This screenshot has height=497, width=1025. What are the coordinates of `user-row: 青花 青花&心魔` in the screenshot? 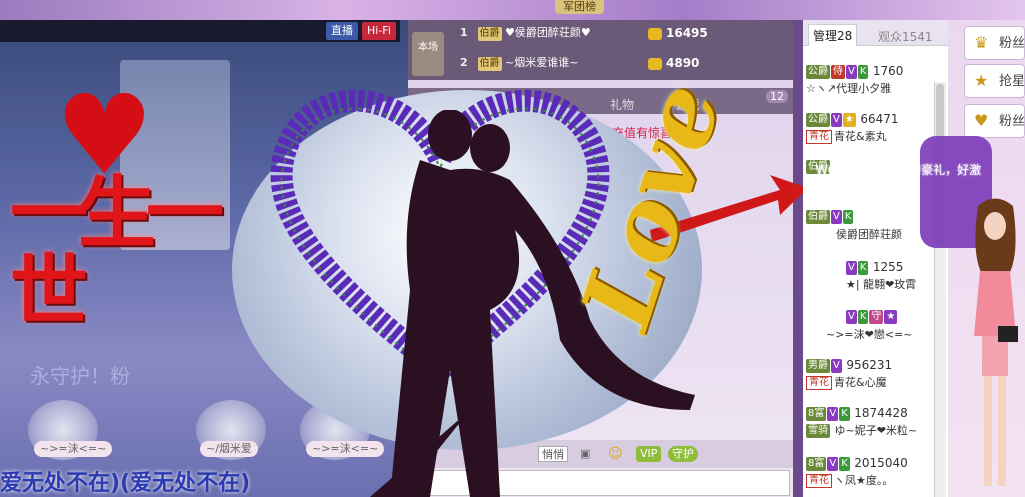 It's located at (871, 383).